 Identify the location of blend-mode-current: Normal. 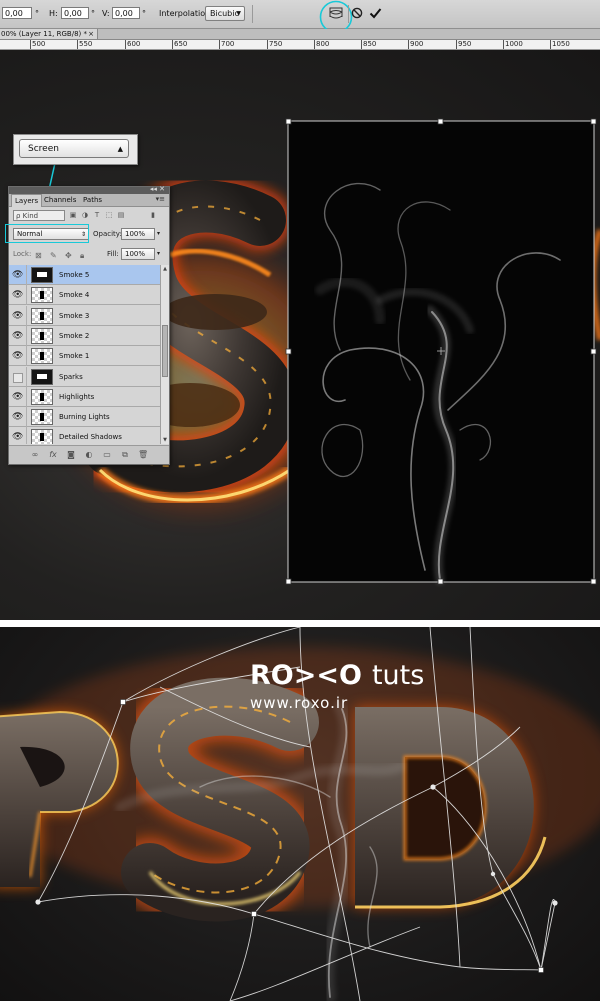
(30, 234).